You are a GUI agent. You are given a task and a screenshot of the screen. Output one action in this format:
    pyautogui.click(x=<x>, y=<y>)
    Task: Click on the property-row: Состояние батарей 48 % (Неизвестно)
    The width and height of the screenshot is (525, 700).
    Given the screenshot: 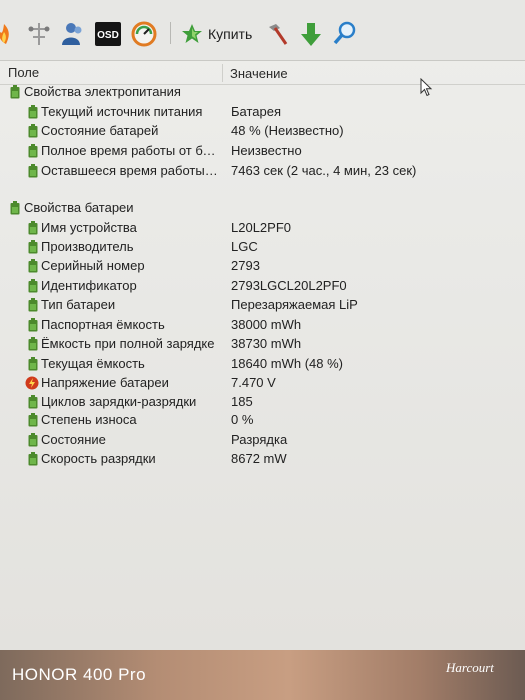 What is the action you would take?
    pyautogui.click(x=262, y=131)
    